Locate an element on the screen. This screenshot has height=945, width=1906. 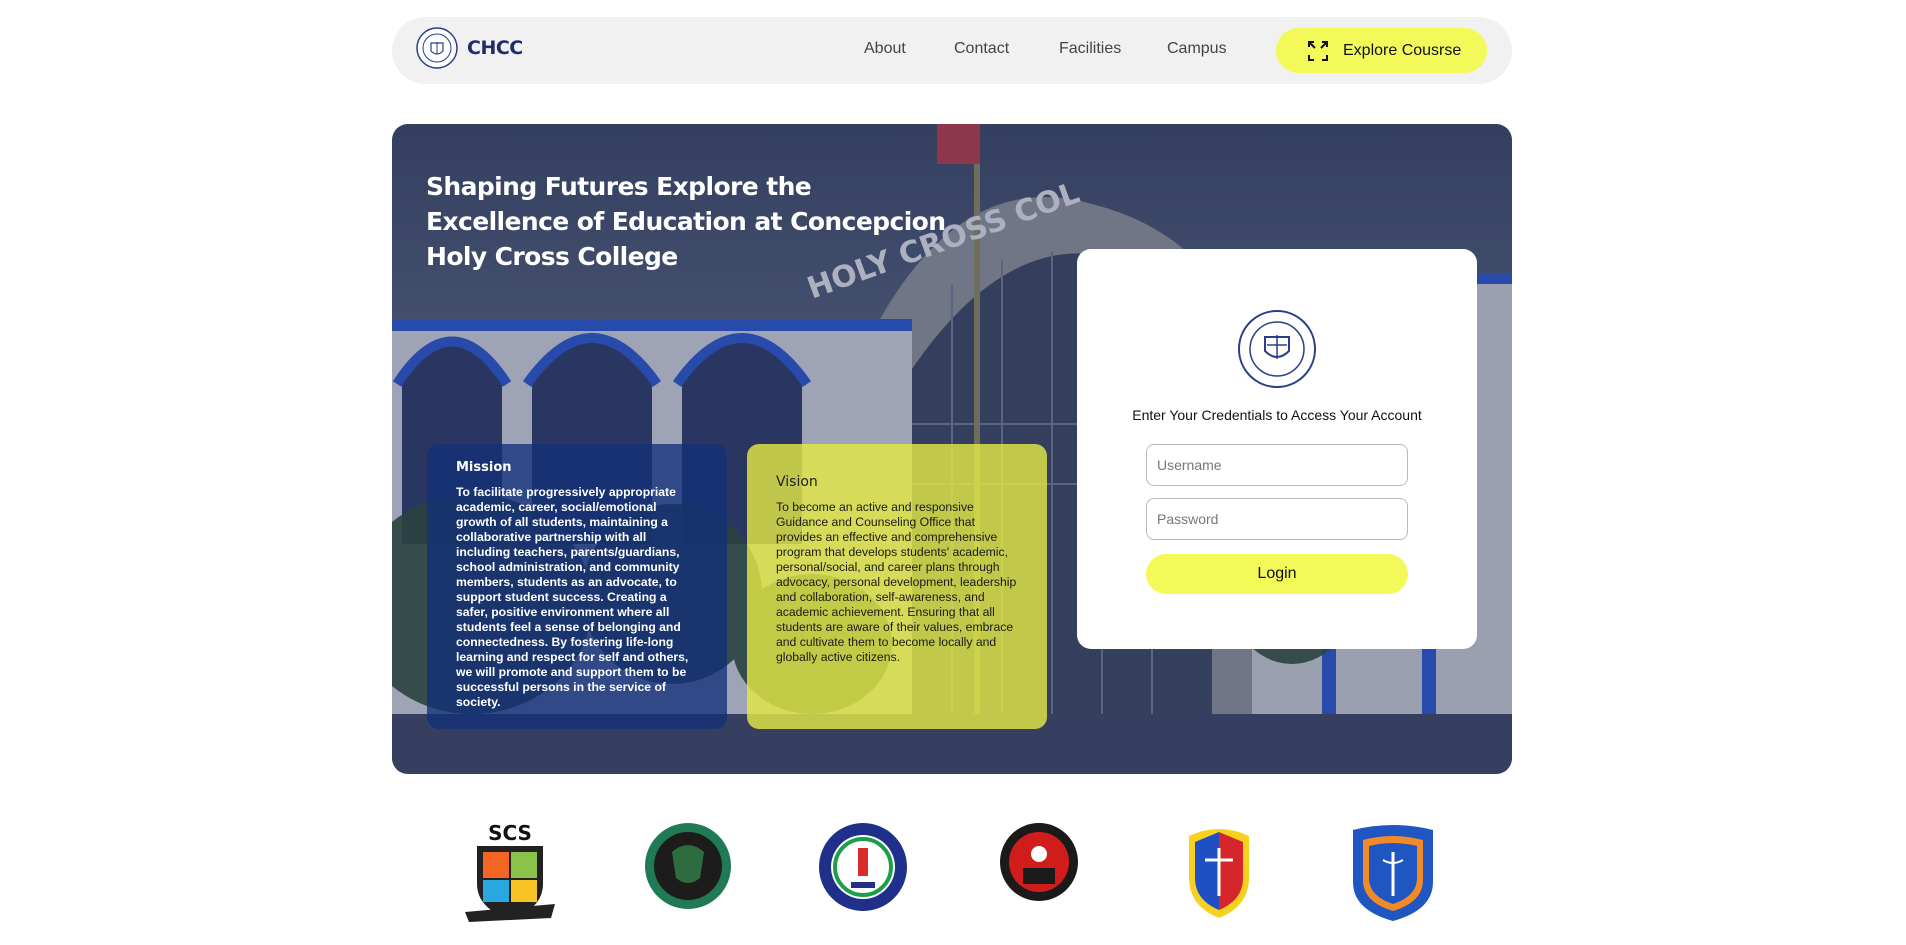
login-button: Login is located at coordinates (1277, 574).